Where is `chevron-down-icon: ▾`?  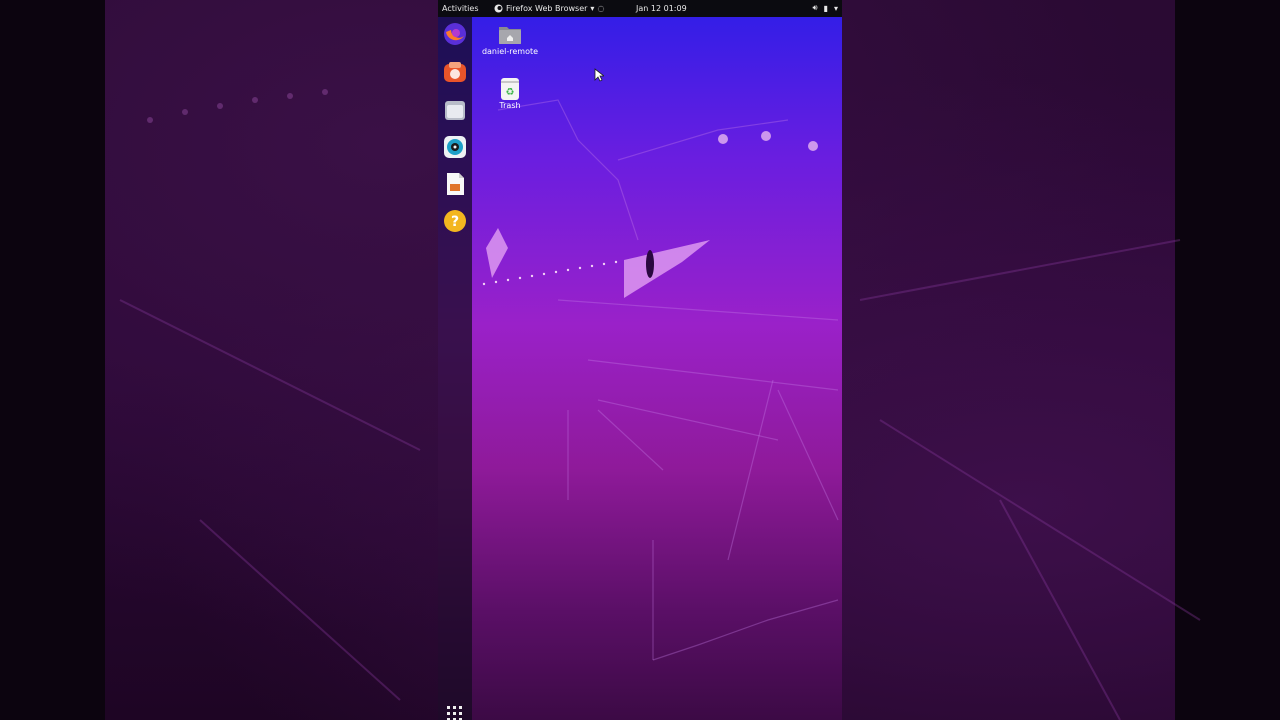
chevron-down-icon: ▾ is located at coordinates (592, 8).